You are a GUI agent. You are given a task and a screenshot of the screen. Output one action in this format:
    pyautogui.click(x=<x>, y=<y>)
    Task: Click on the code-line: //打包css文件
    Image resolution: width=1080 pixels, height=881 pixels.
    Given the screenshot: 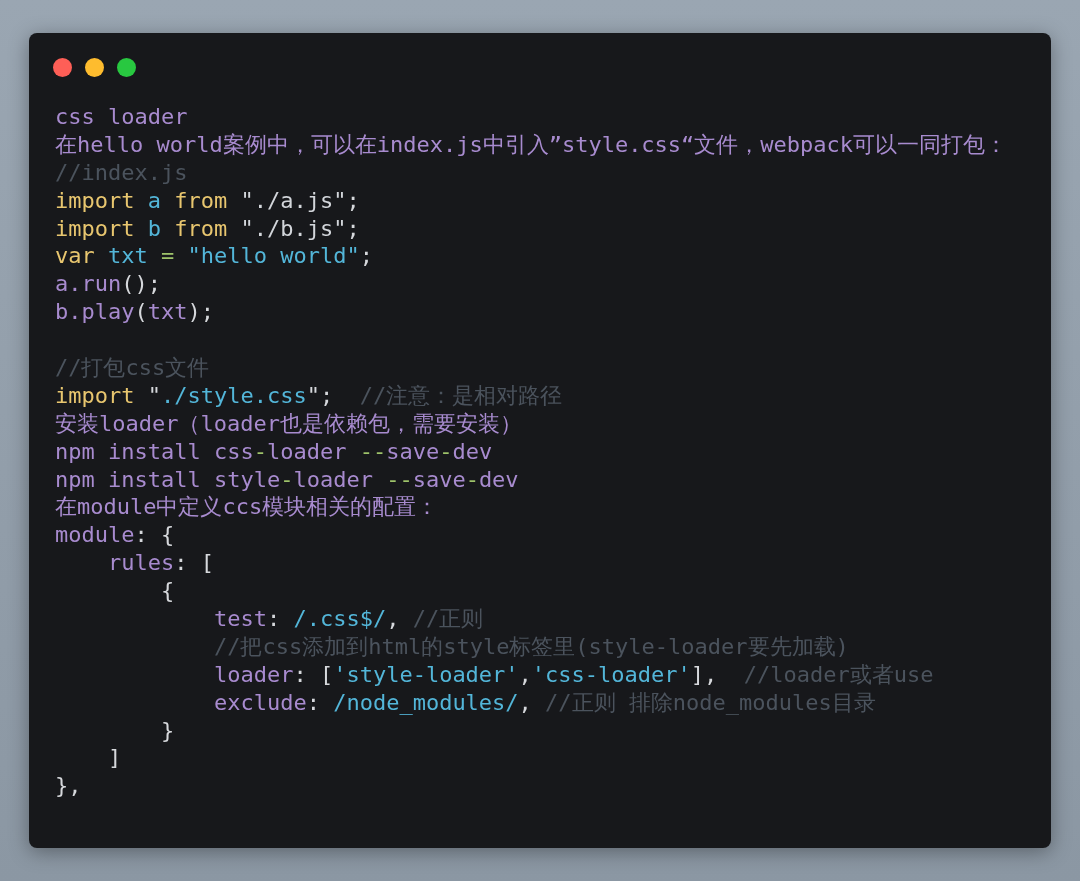 What is the action you would take?
    pyautogui.click(x=132, y=368)
    